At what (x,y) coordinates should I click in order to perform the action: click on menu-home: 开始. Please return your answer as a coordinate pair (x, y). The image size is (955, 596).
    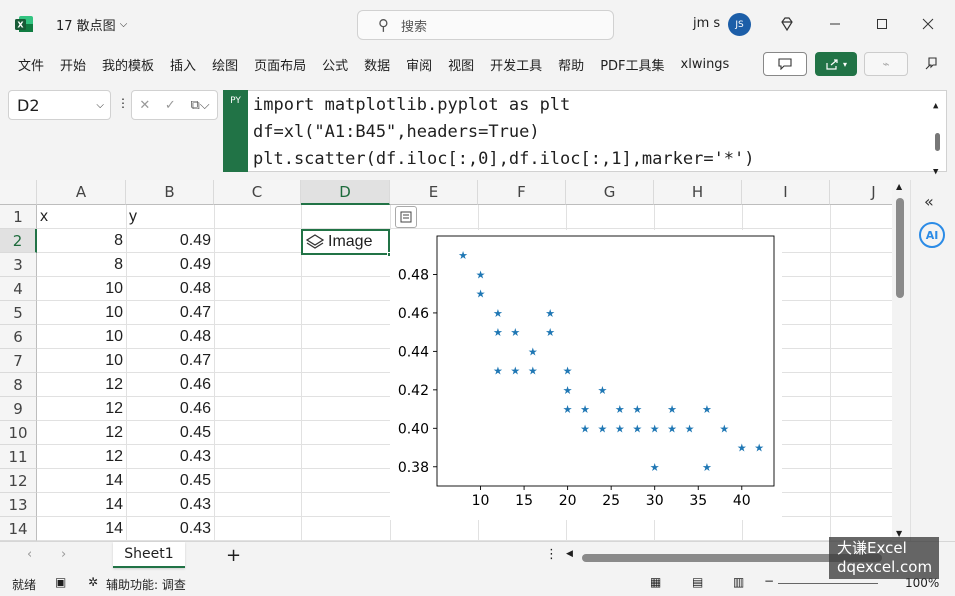
    Looking at the image, I should click on (73, 64).